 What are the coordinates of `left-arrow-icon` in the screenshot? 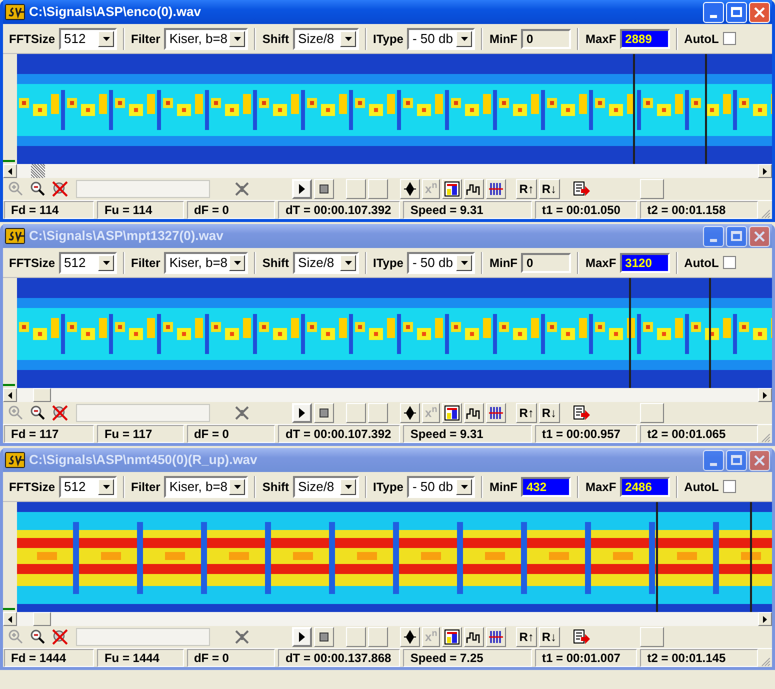 It's located at (10, 619).